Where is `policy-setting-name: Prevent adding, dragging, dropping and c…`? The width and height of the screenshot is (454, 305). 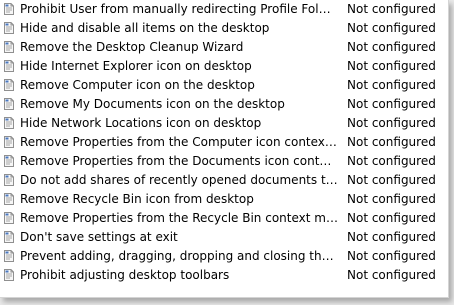 policy-setting-name: Prevent adding, dragging, dropping and c… is located at coordinates (179, 256).